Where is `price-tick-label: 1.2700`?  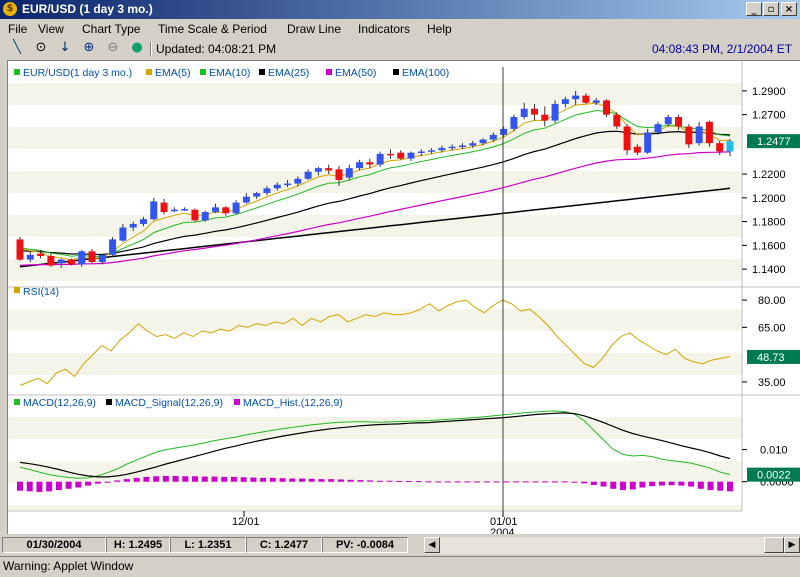 price-tick-label: 1.2700 is located at coordinates (769, 116).